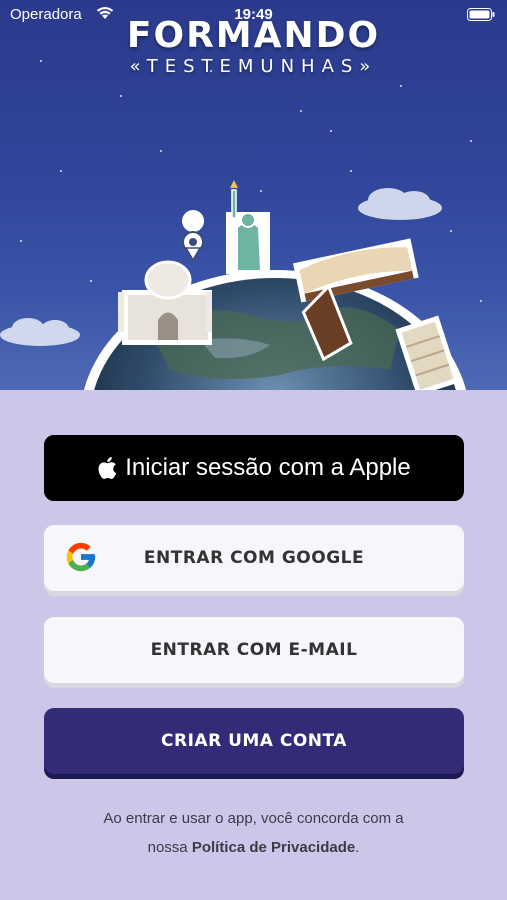 The height and width of the screenshot is (900, 507). I want to click on legal-suffix: ., so click(357, 847).